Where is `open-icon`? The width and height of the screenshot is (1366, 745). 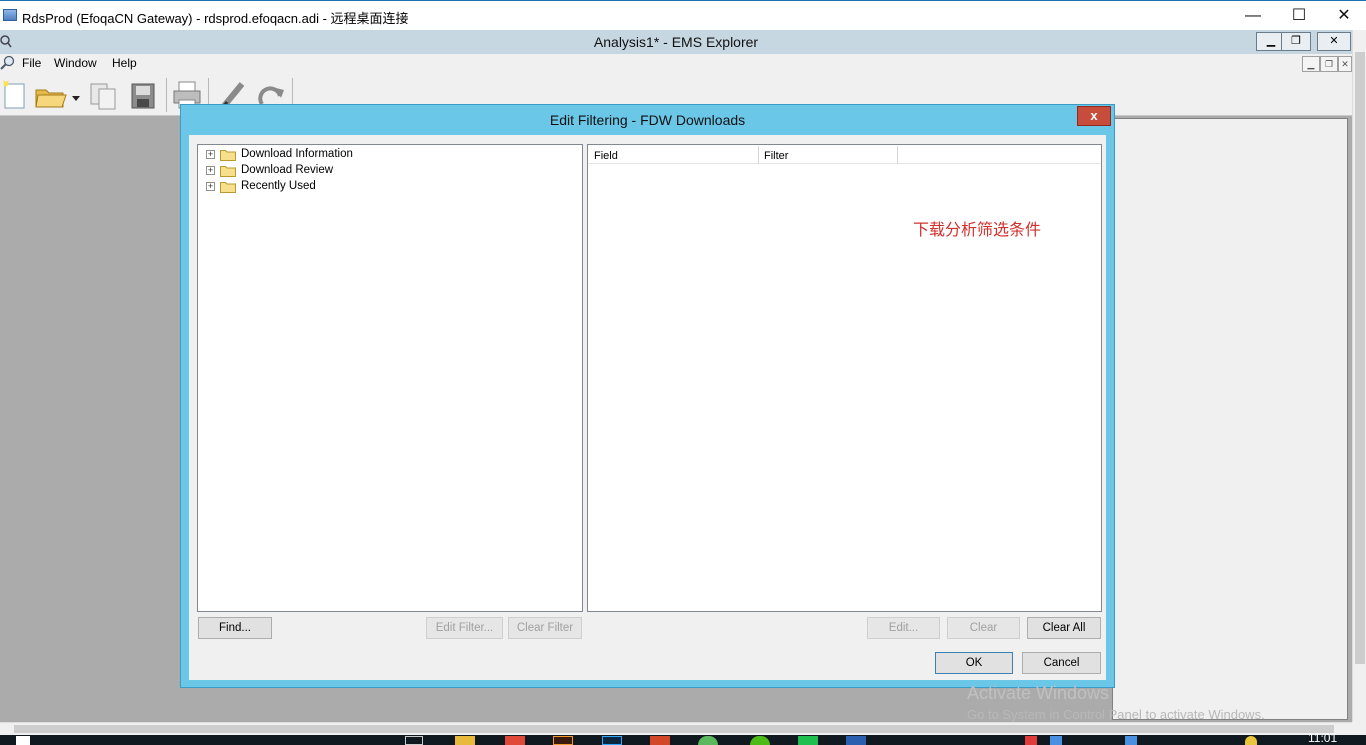
open-icon is located at coordinates (57, 95).